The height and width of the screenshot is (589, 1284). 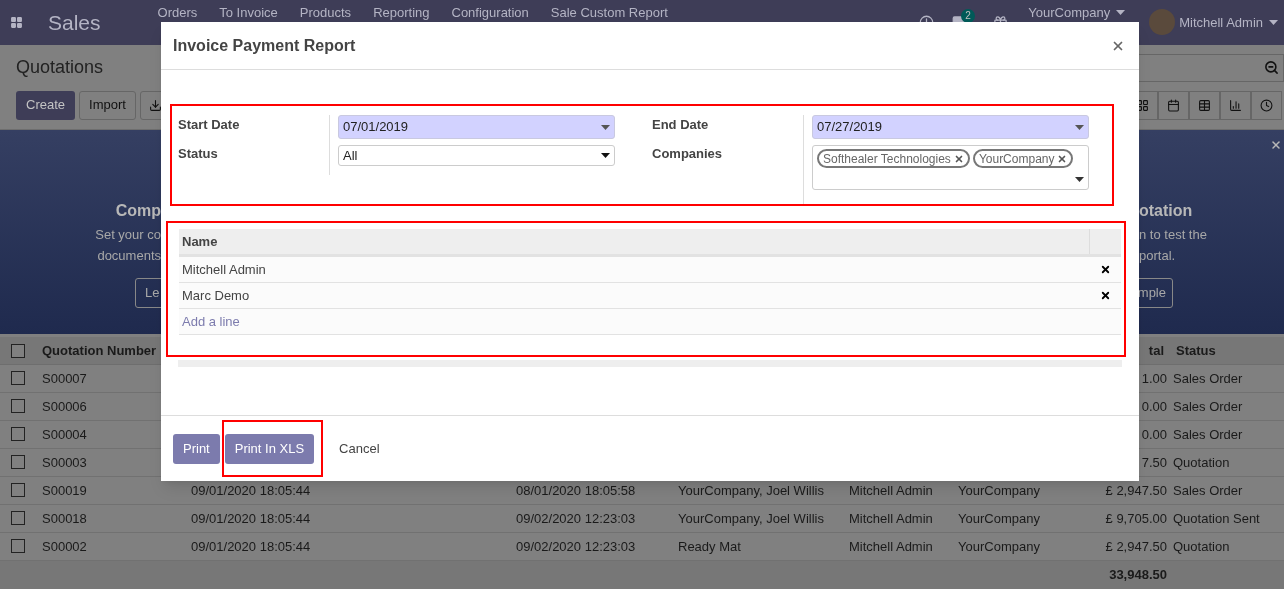 What do you see at coordinates (950, 127) in the screenshot?
I see `date-field: 07/27/2019` at bounding box center [950, 127].